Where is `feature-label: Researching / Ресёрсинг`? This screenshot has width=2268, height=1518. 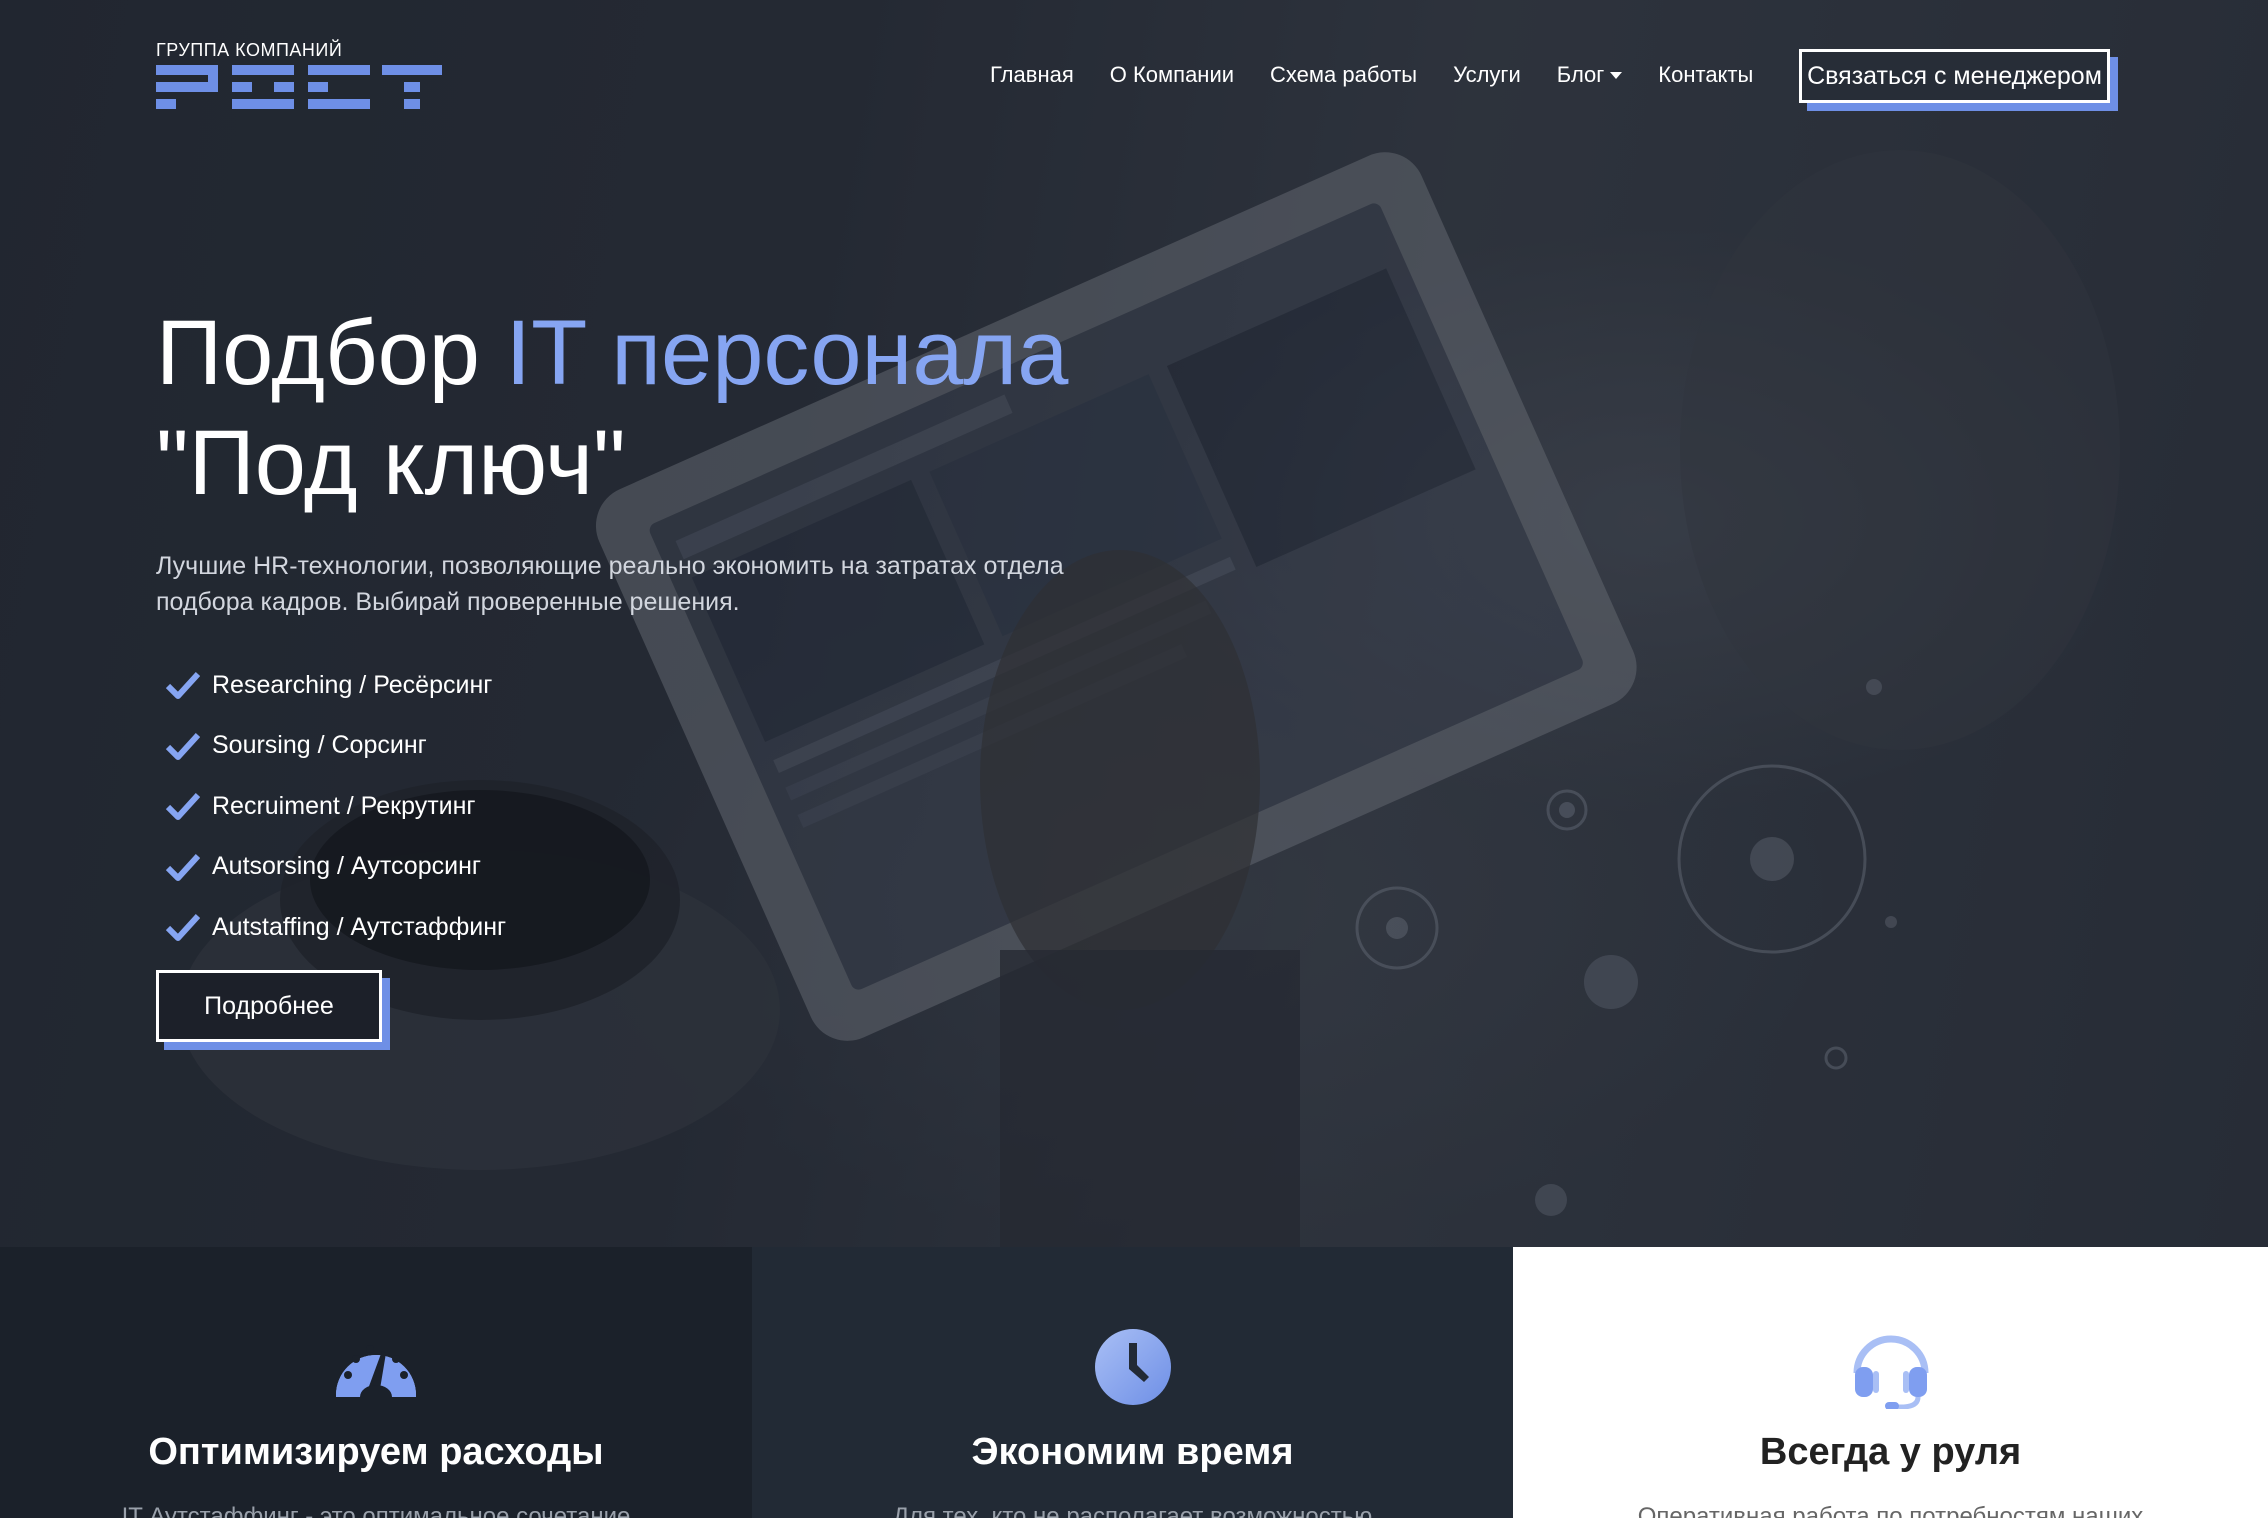 feature-label: Researching / Ресёрсинг is located at coordinates (352, 684).